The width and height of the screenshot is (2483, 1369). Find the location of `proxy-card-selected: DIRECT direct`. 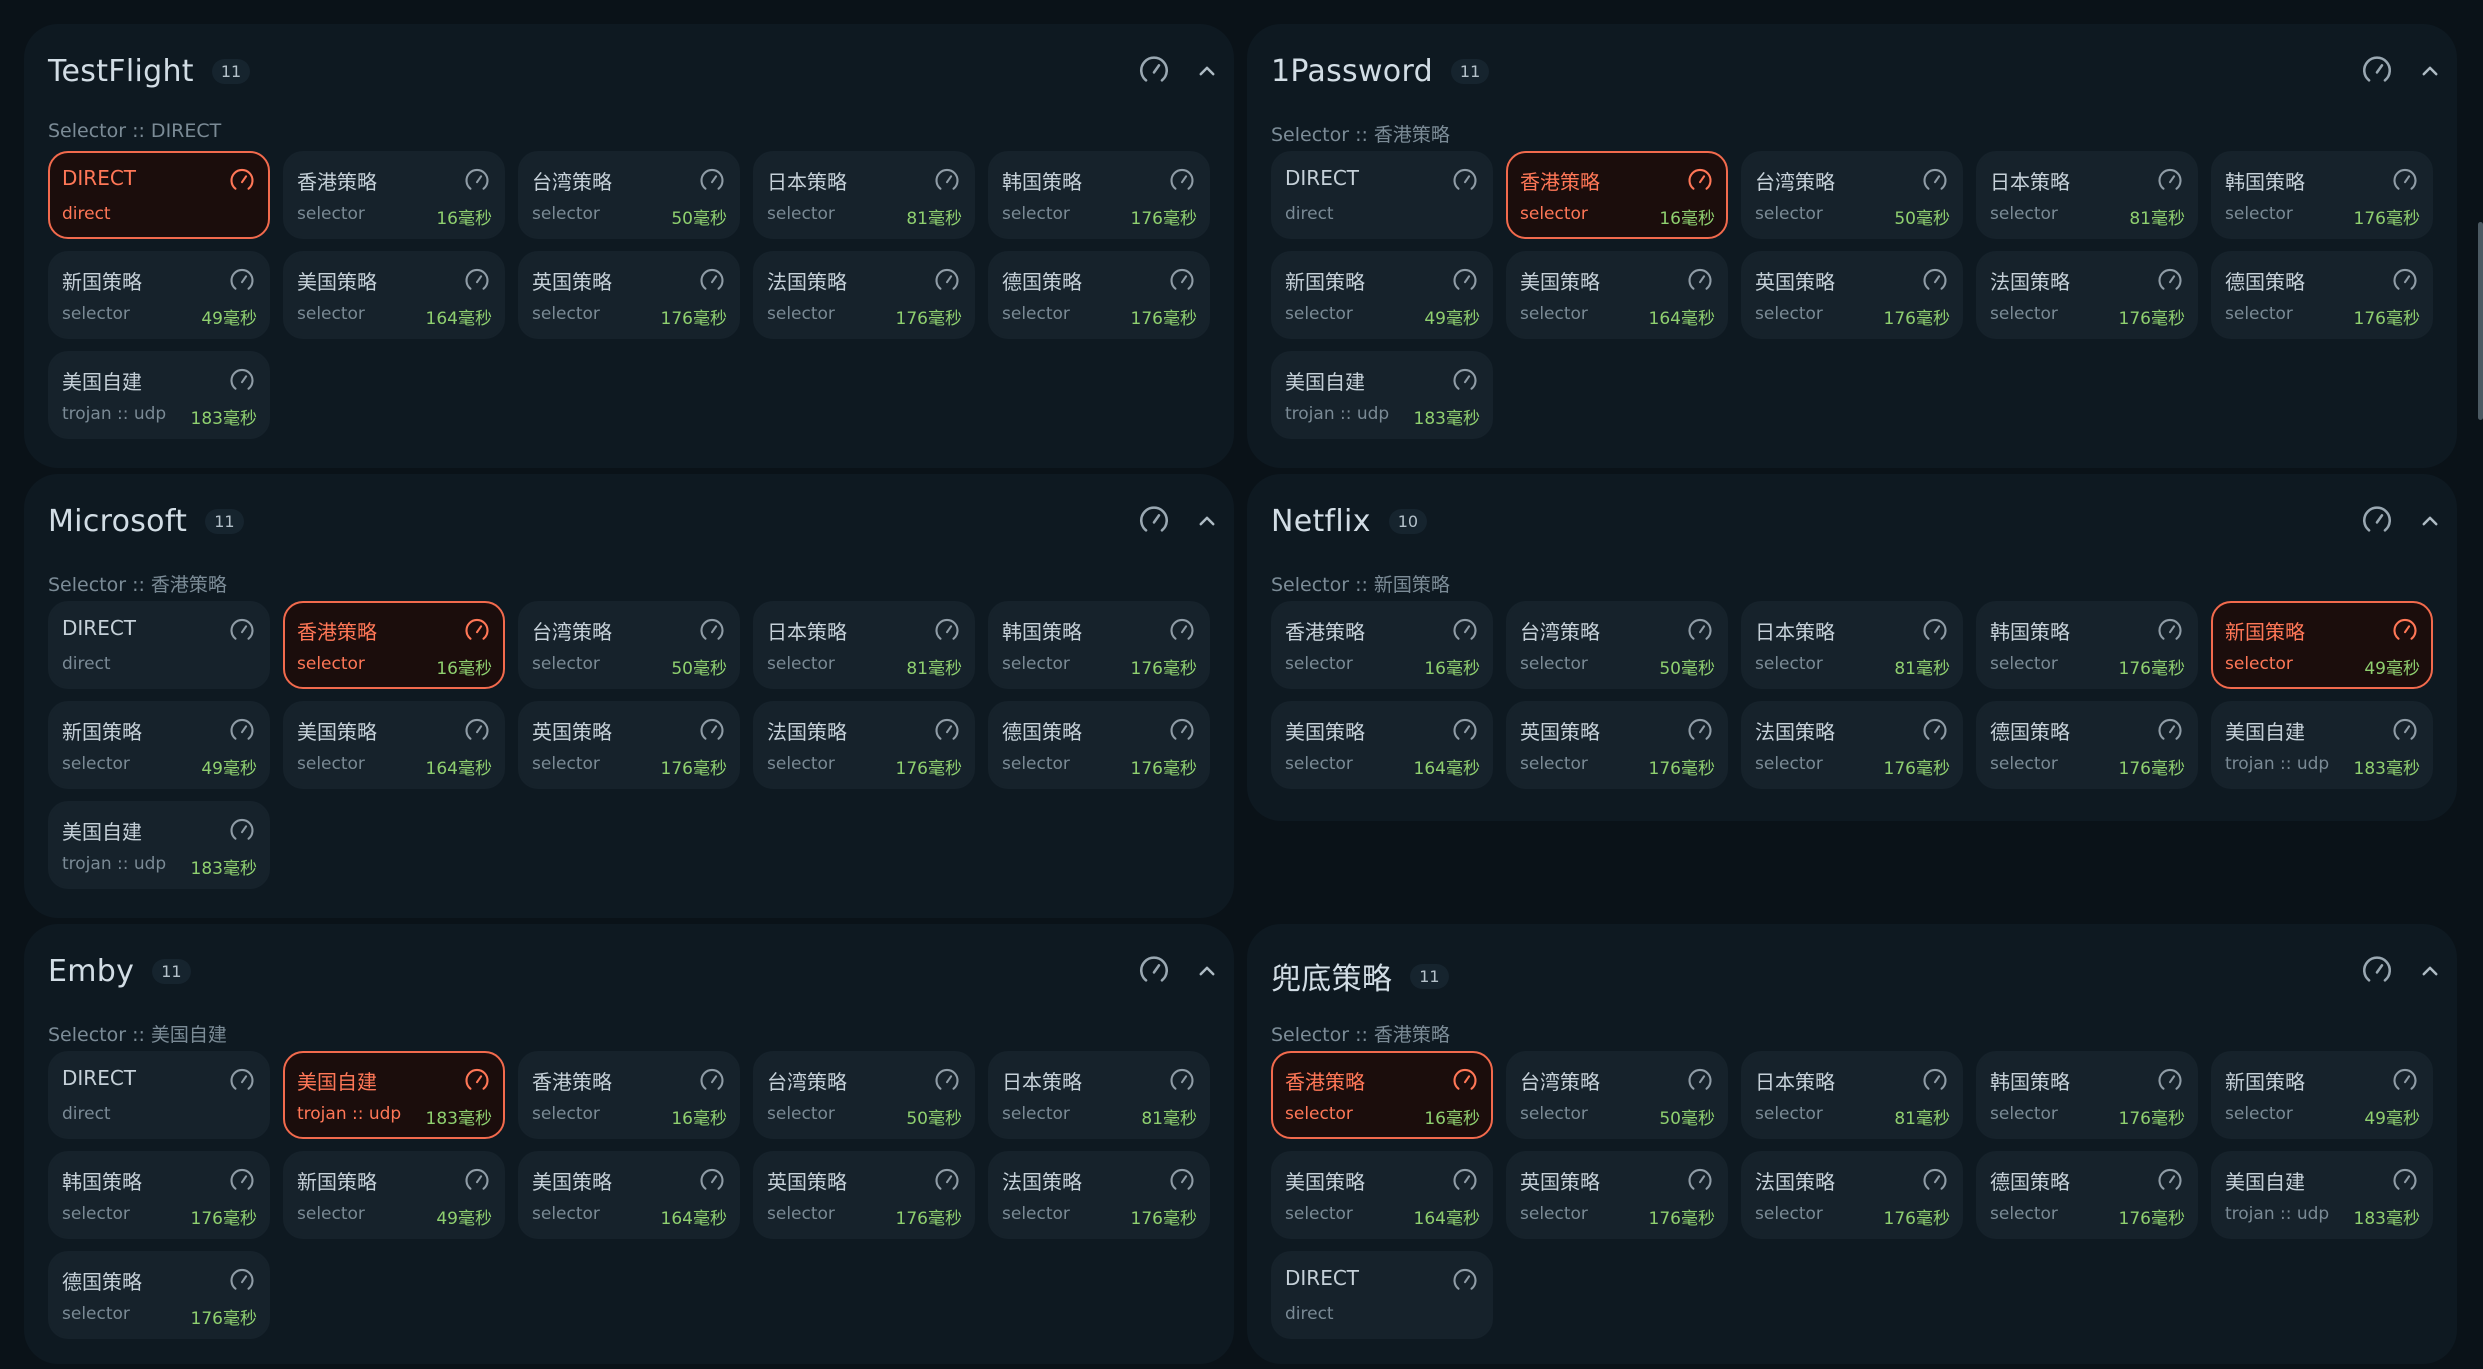

proxy-card-selected: DIRECT direct is located at coordinates (159, 195).